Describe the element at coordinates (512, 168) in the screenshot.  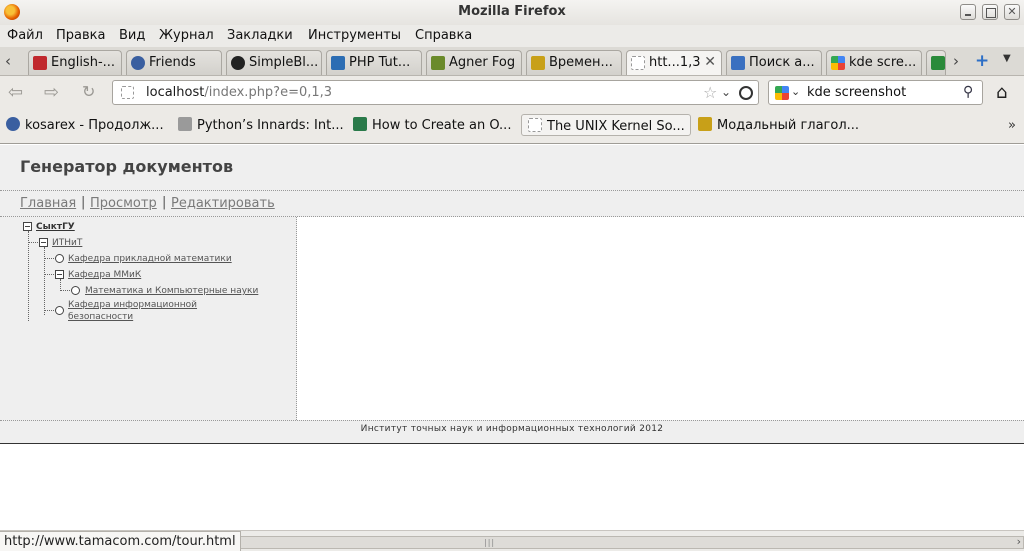
I see `page-header: Генератор документов` at that location.